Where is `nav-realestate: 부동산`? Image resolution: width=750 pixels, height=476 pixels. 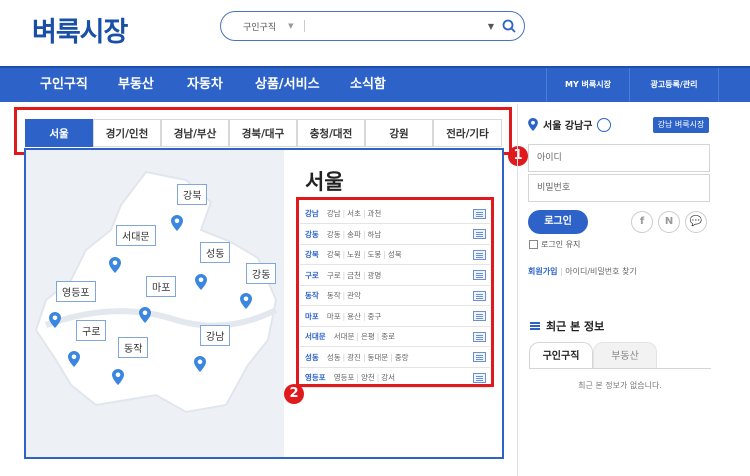
nav-realestate: 부동산 is located at coordinates (136, 85).